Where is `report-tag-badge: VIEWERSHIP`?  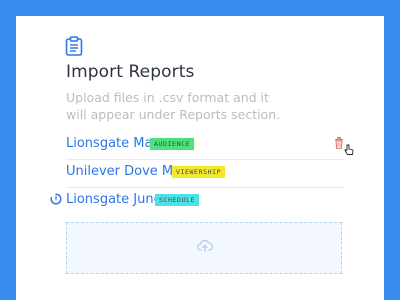
report-tag-badge: VIEWERSHIP is located at coordinates (199, 172).